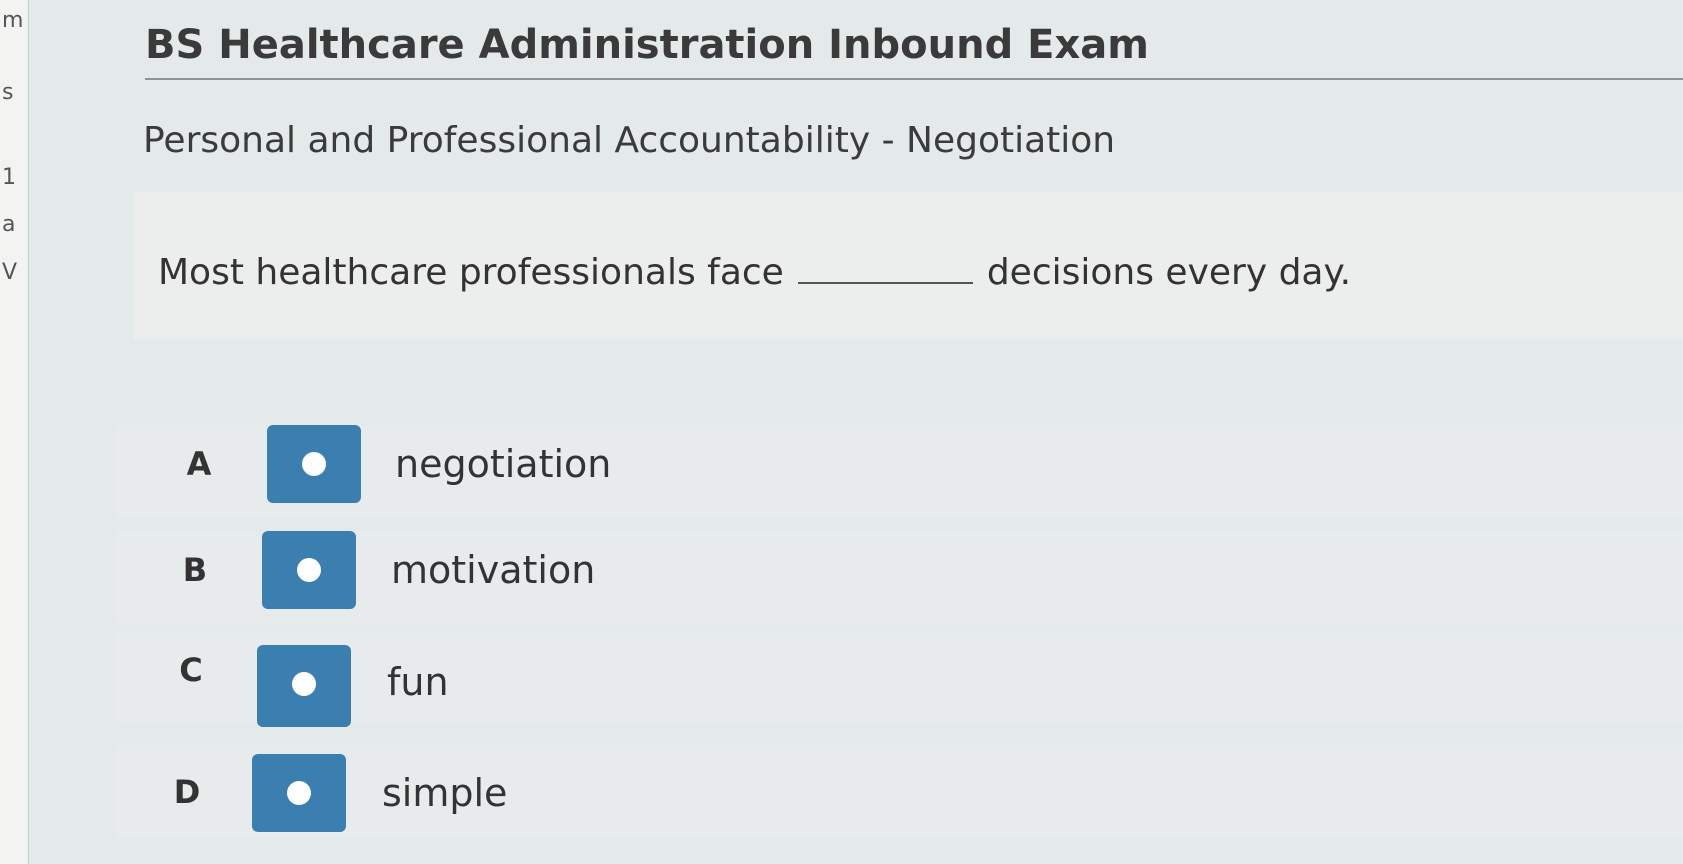 Image resolution: width=1683 pixels, height=864 pixels. Describe the element at coordinates (9, 177) in the screenshot. I see `edge-fragment: 1` at that location.